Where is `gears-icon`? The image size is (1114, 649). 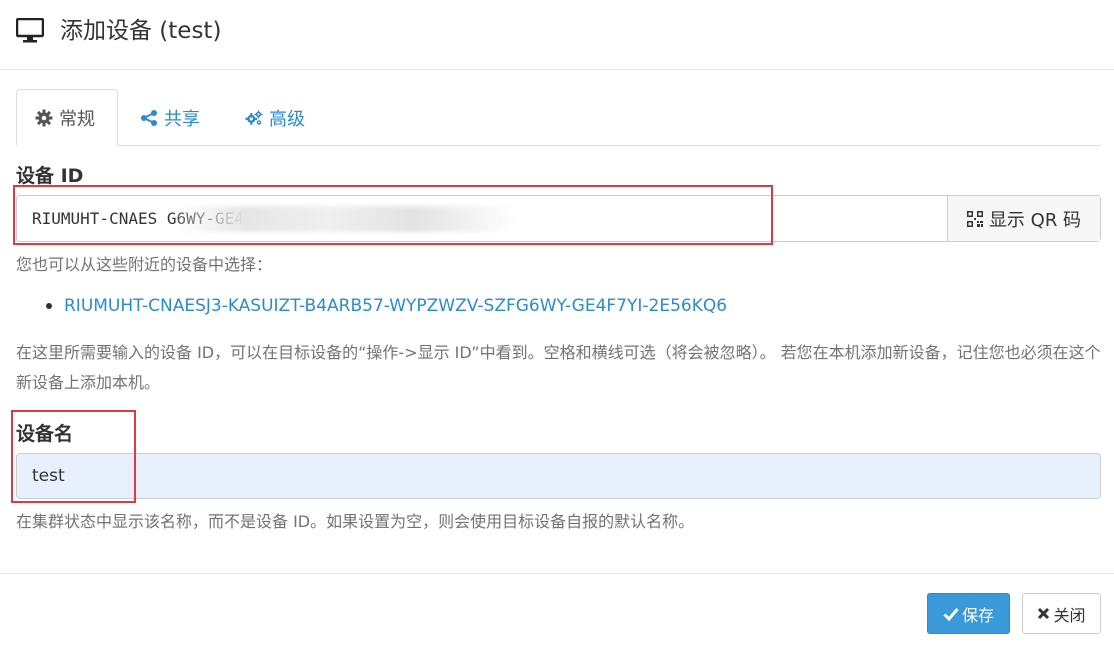
gears-icon is located at coordinates (254, 117).